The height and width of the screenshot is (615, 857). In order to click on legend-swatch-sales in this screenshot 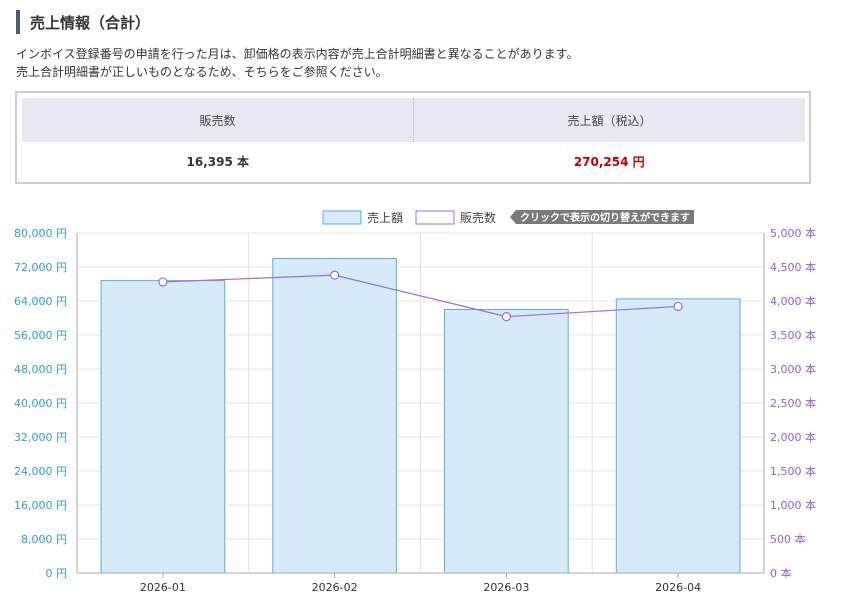, I will do `click(342, 217)`.